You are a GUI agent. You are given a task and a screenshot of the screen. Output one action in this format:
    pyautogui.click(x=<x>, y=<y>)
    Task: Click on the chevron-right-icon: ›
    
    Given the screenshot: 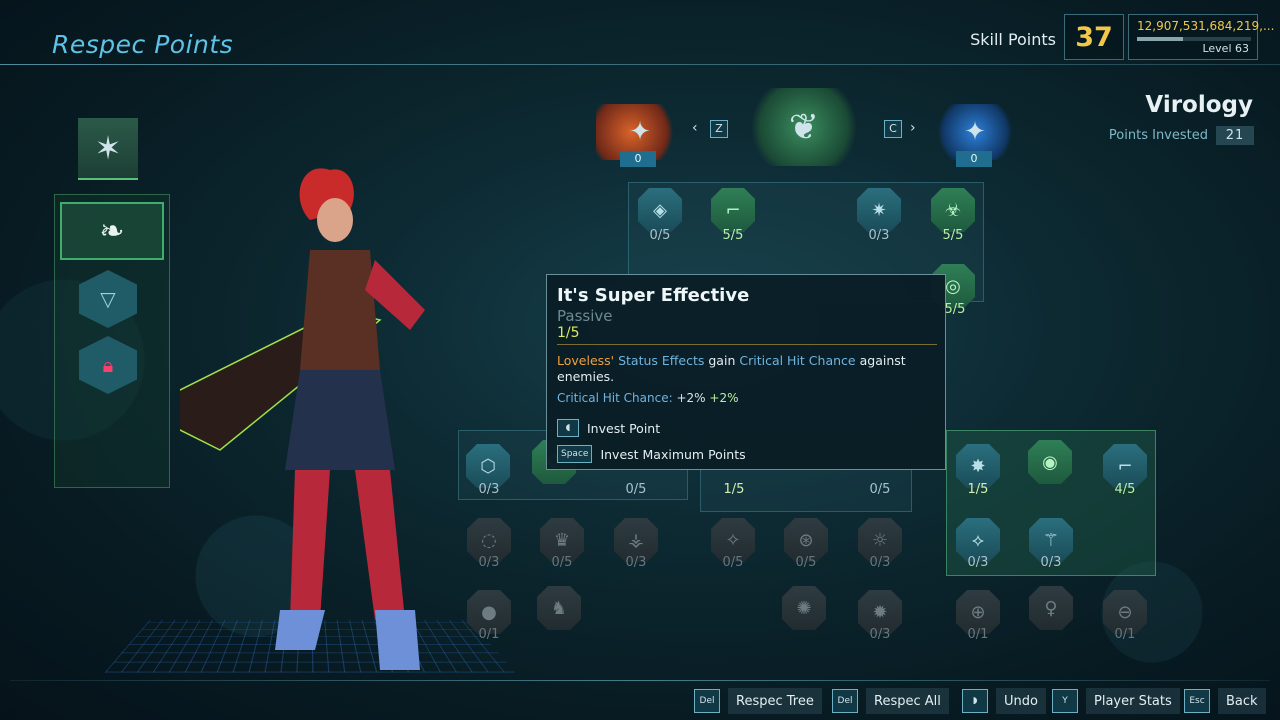 What is the action you would take?
    pyautogui.click(x=913, y=128)
    